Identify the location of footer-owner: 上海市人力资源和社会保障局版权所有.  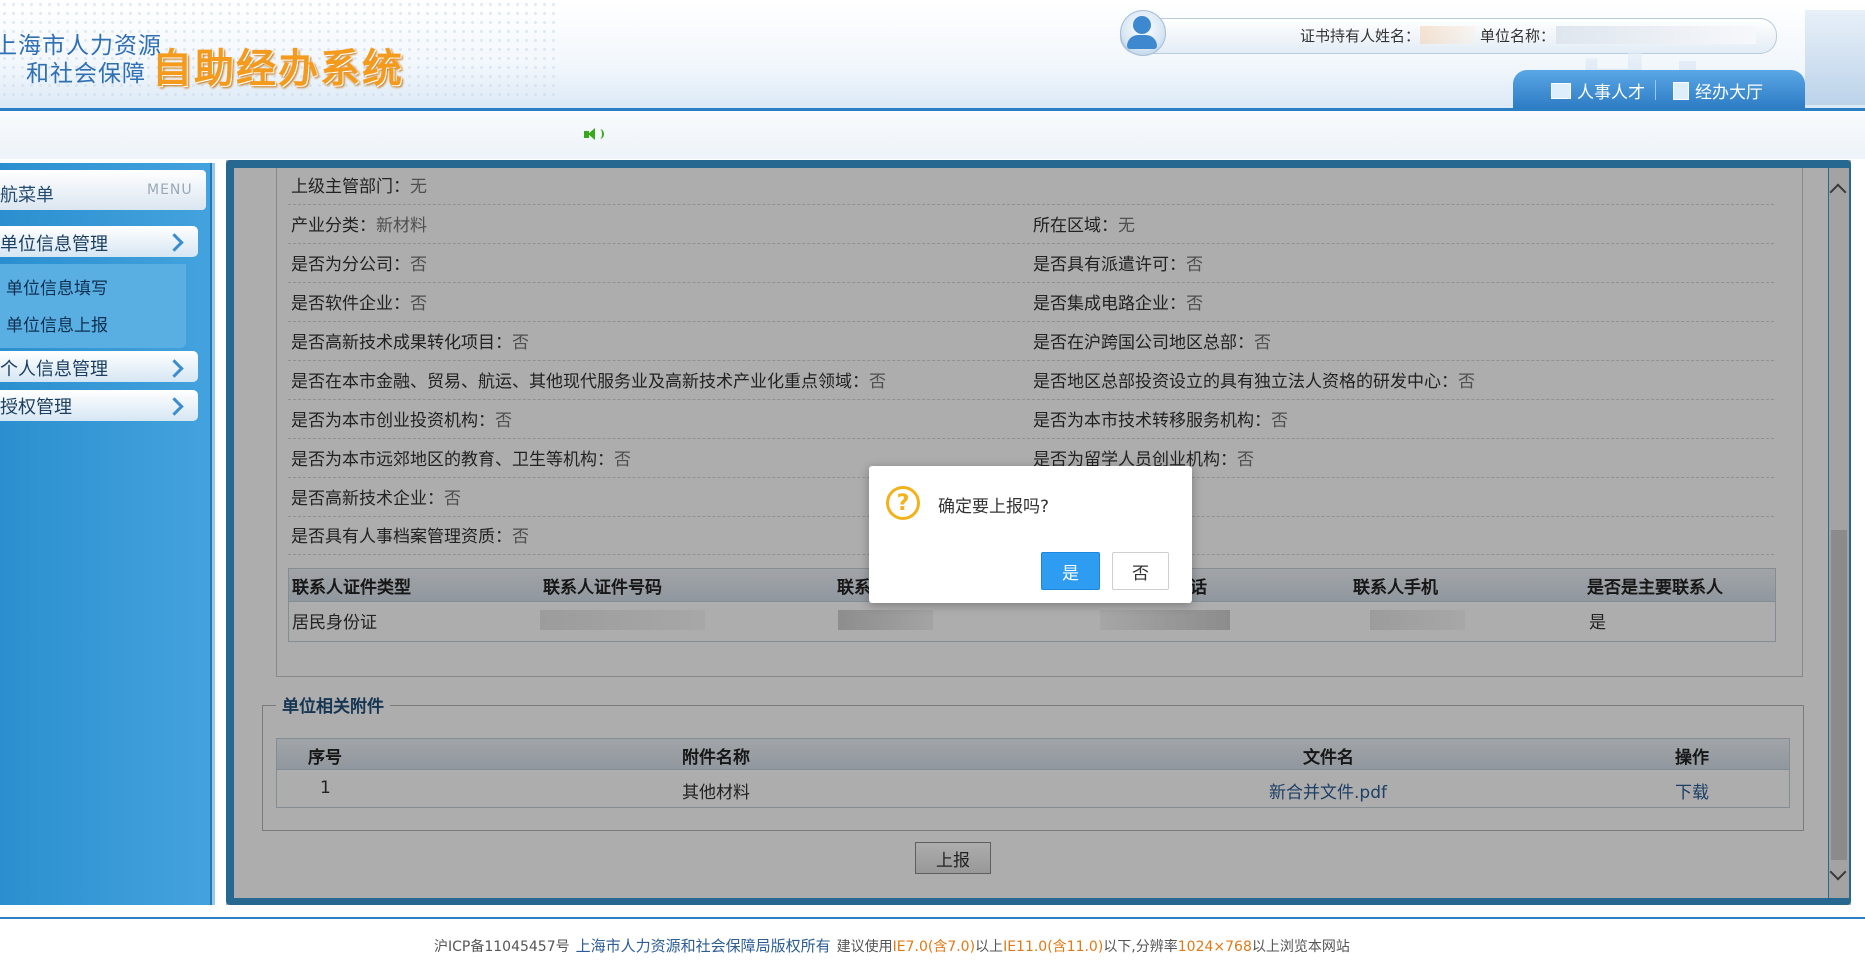
(703, 946).